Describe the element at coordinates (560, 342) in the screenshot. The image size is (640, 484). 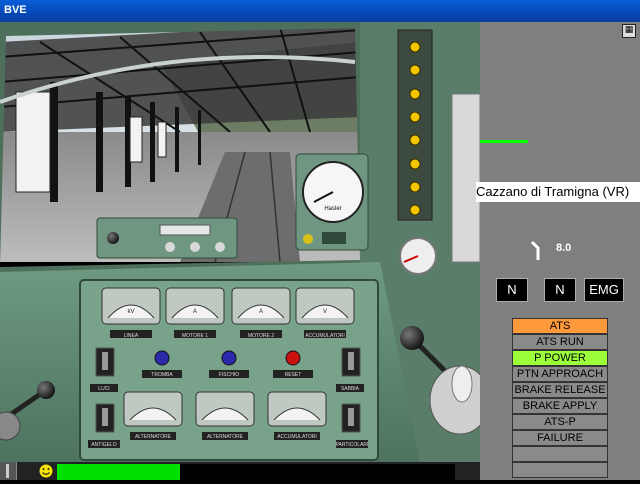
I see `indicator-ats-run: ATS RUN` at that location.